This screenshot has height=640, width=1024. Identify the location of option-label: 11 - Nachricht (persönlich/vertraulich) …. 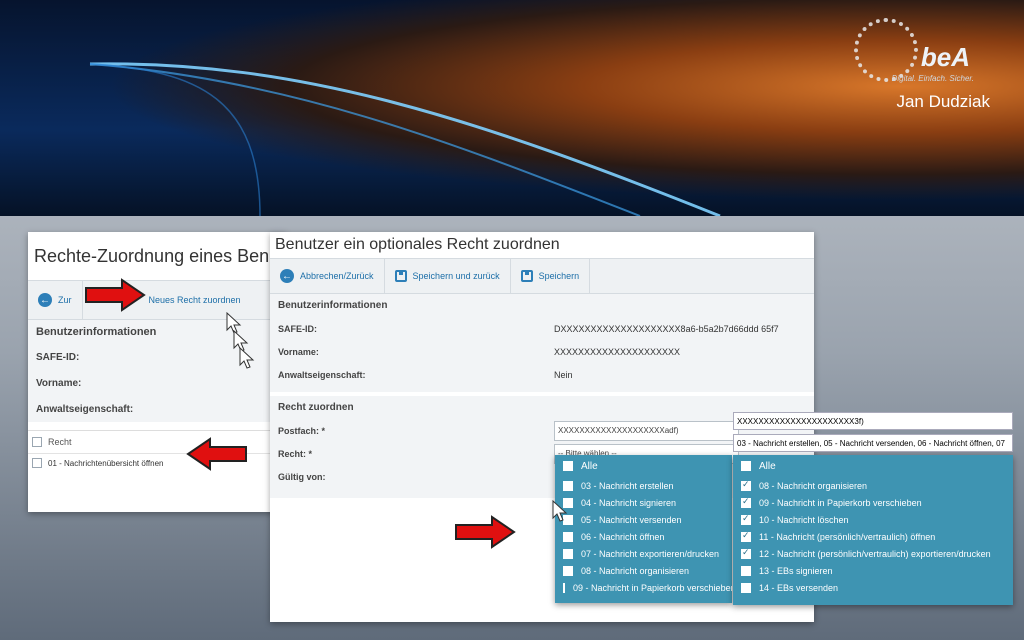
(847, 536).